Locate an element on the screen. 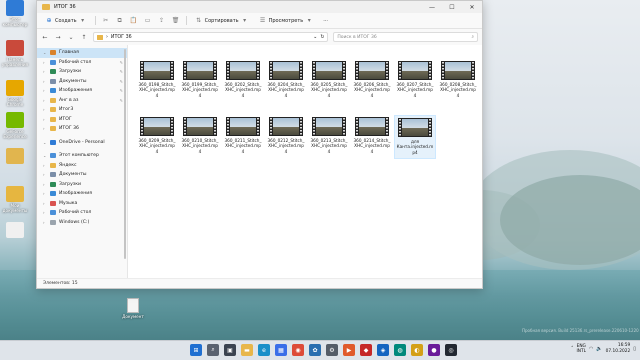 Image resolution: width=640 pixels, height=360 pixels. paste-icon: 📋 is located at coordinates (134, 21).